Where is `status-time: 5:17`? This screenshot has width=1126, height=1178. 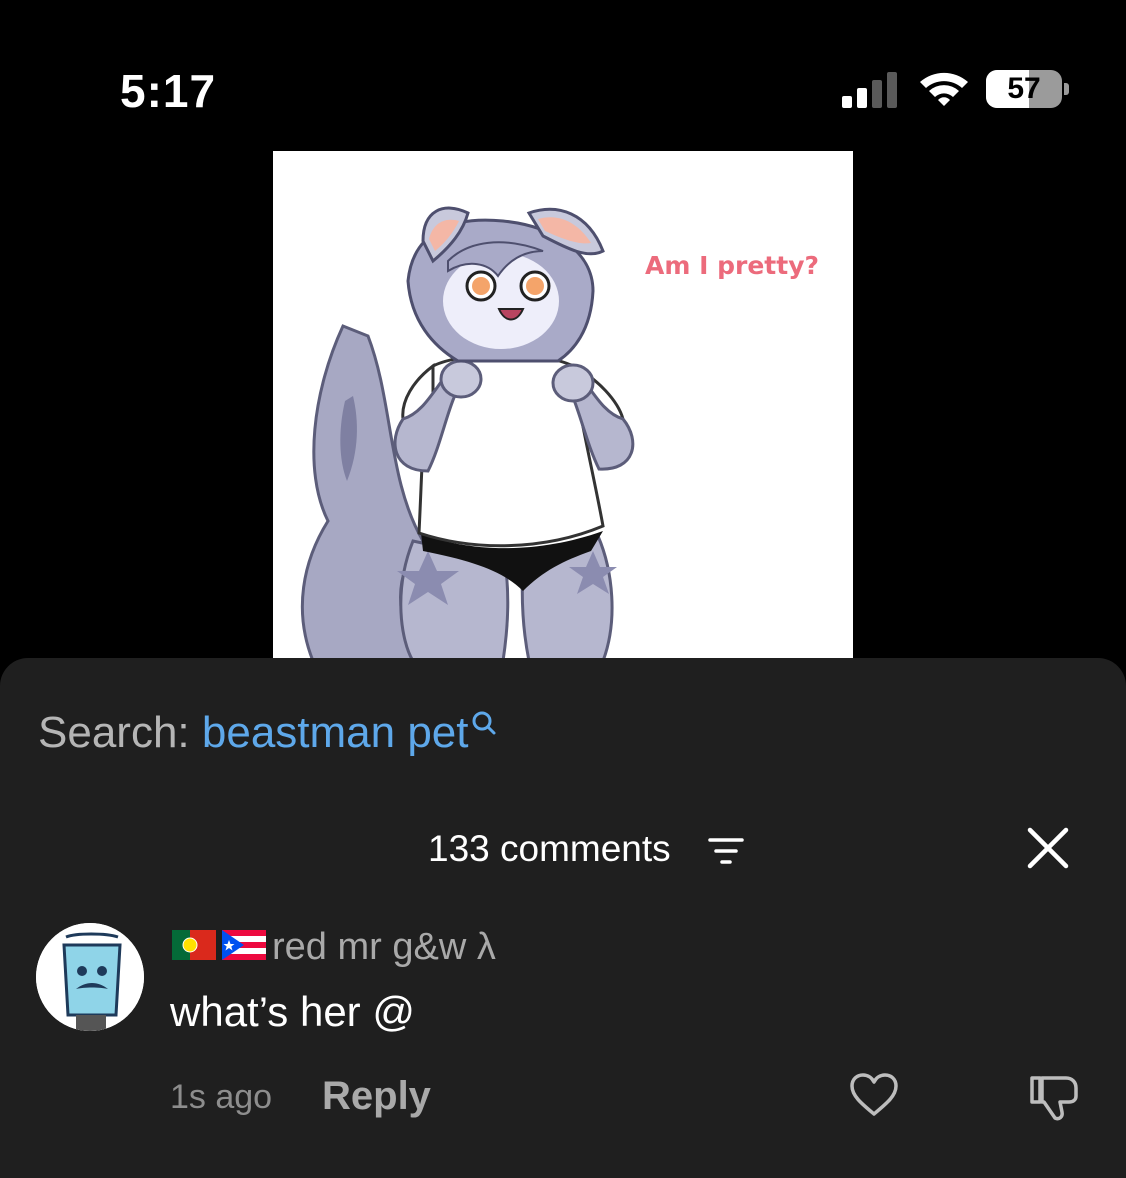 status-time: 5:17 is located at coordinates (168, 91).